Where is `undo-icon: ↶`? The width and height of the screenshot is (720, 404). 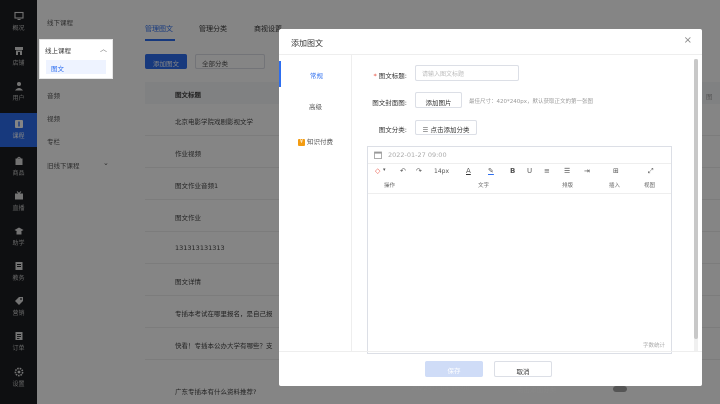 undo-icon: ↶ is located at coordinates (403, 171).